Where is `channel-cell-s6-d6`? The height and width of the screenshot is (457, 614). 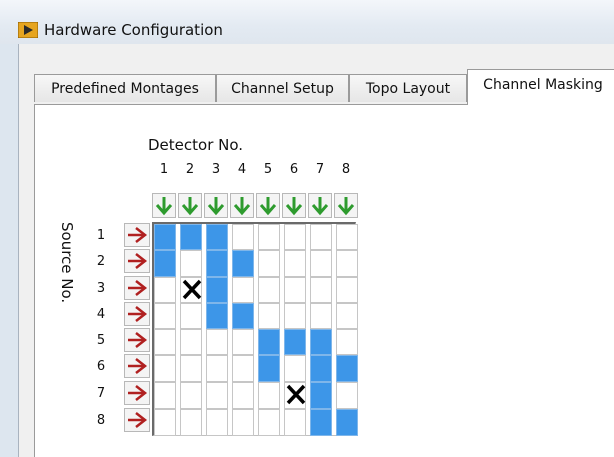
channel-cell-s6-d6 is located at coordinates (295, 368).